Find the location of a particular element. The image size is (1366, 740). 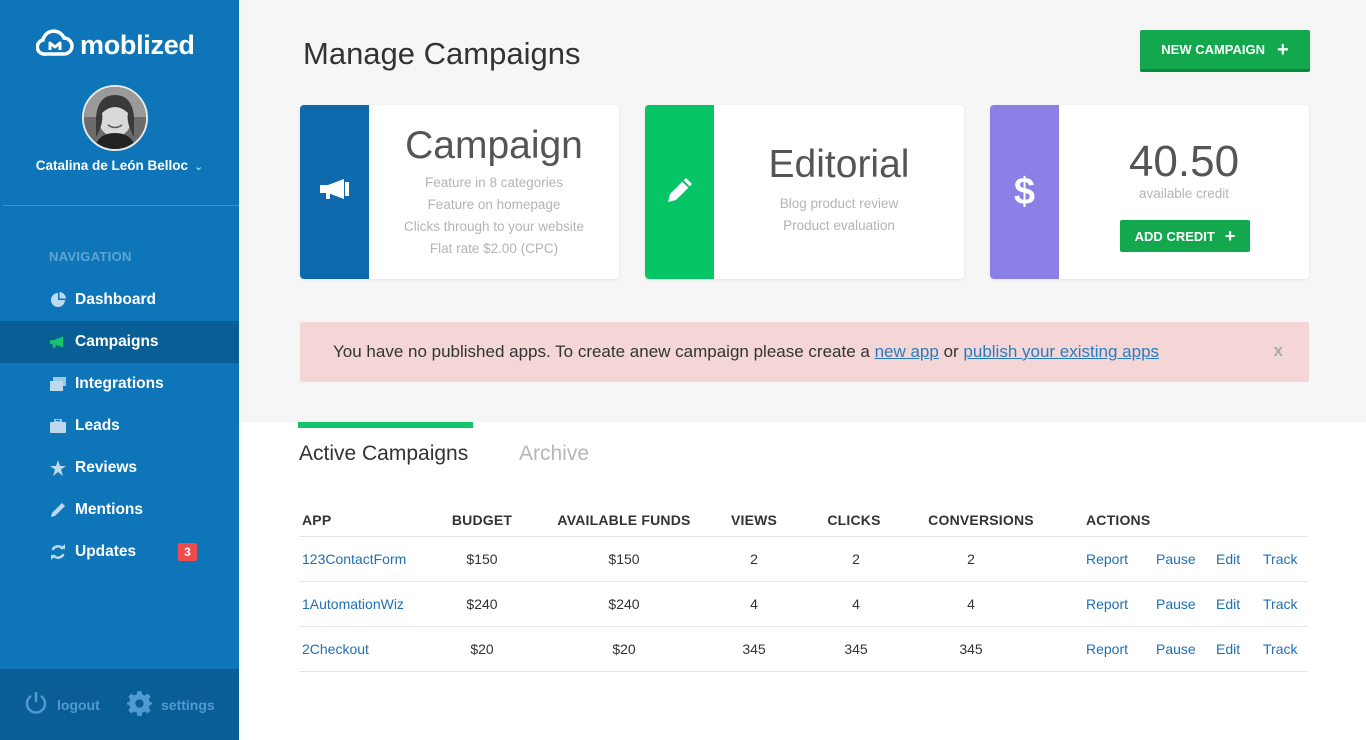

stack-icon is located at coordinates (57, 384).